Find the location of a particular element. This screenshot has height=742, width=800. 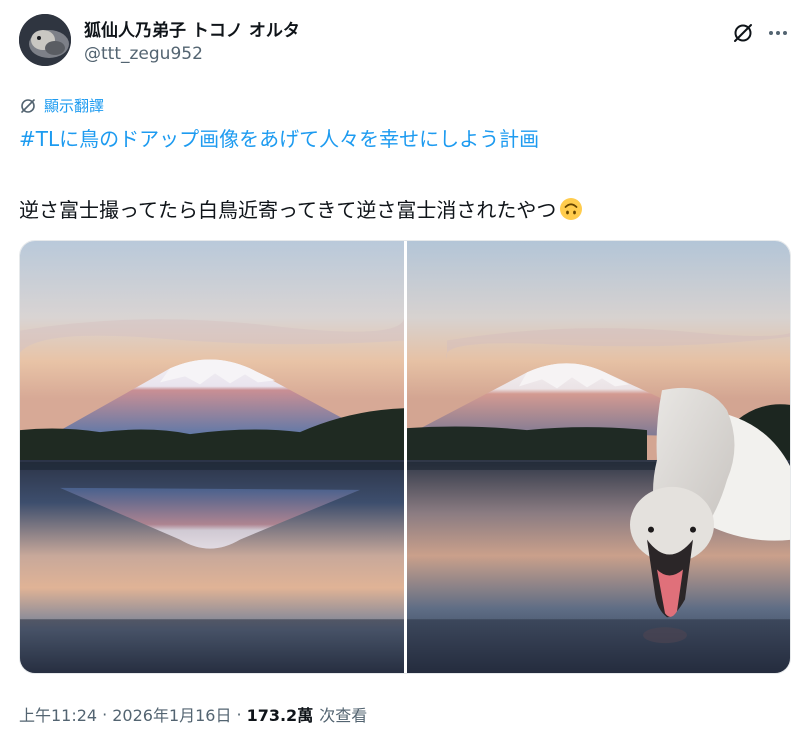

views-count: 173.2萬 is located at coordinates (280, 715).